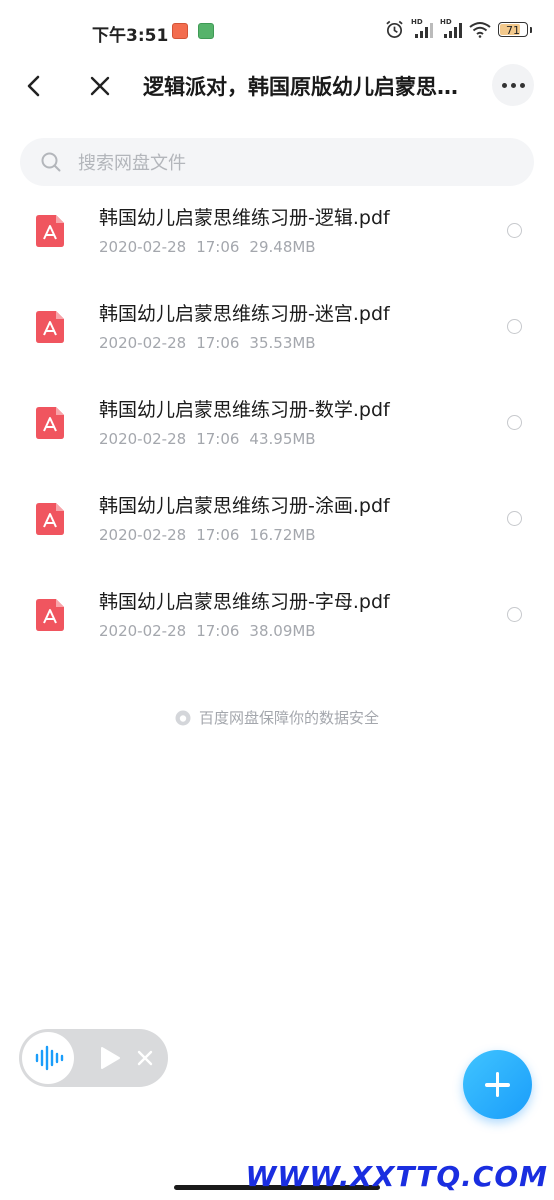 This screenshot has width=554, height=1200. I want to click on file-size: 35.53MB, so click(282, 343).